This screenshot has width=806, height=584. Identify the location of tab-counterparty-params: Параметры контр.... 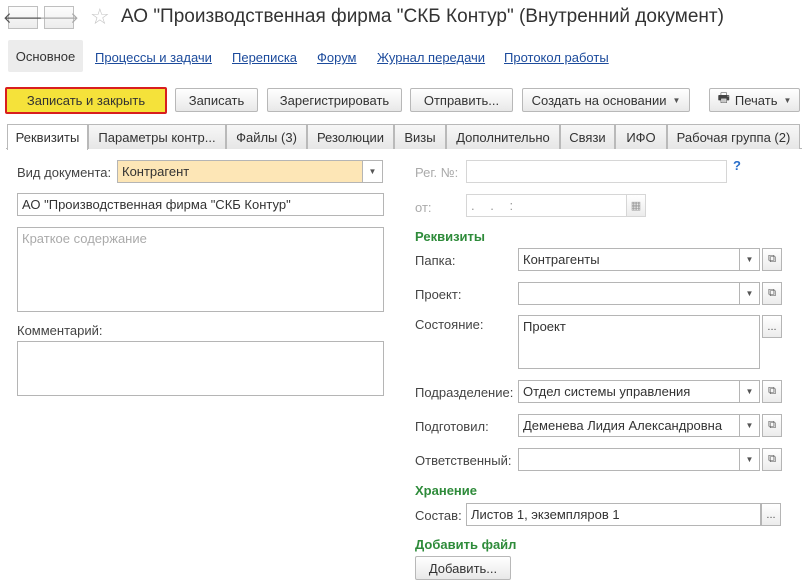
(157, 136).